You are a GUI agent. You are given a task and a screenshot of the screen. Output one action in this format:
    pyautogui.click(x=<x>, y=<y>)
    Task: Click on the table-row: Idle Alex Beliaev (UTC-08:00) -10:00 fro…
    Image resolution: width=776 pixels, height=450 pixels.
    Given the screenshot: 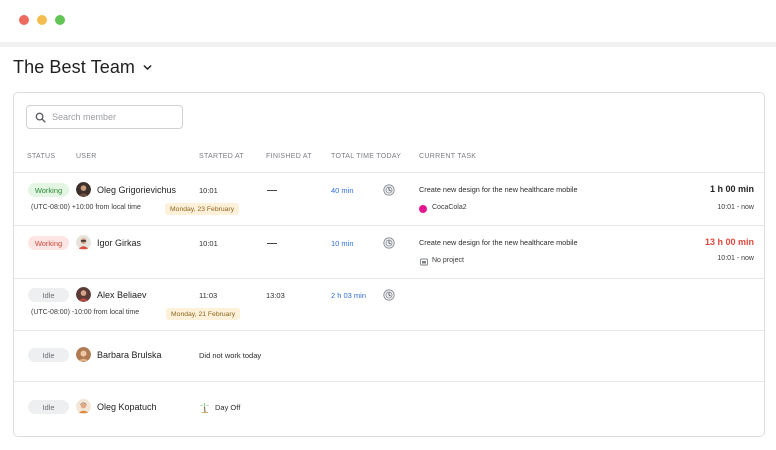 What is the action you would take?
    pyautogui.click(x=389, y=304)
    